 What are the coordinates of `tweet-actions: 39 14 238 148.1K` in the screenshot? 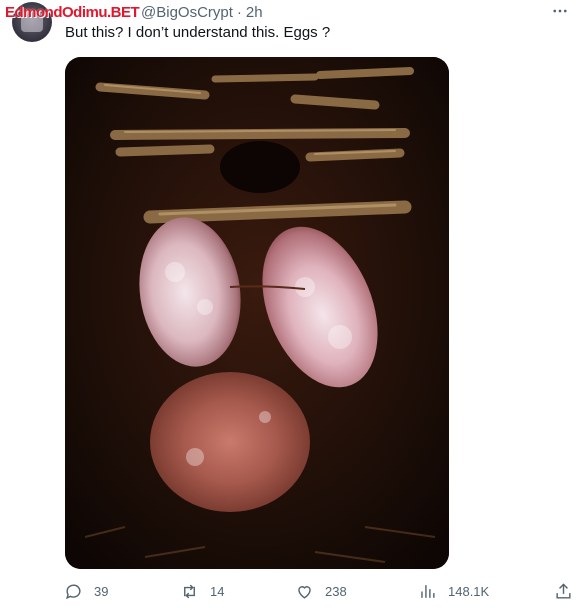 It's located at (291, 591).